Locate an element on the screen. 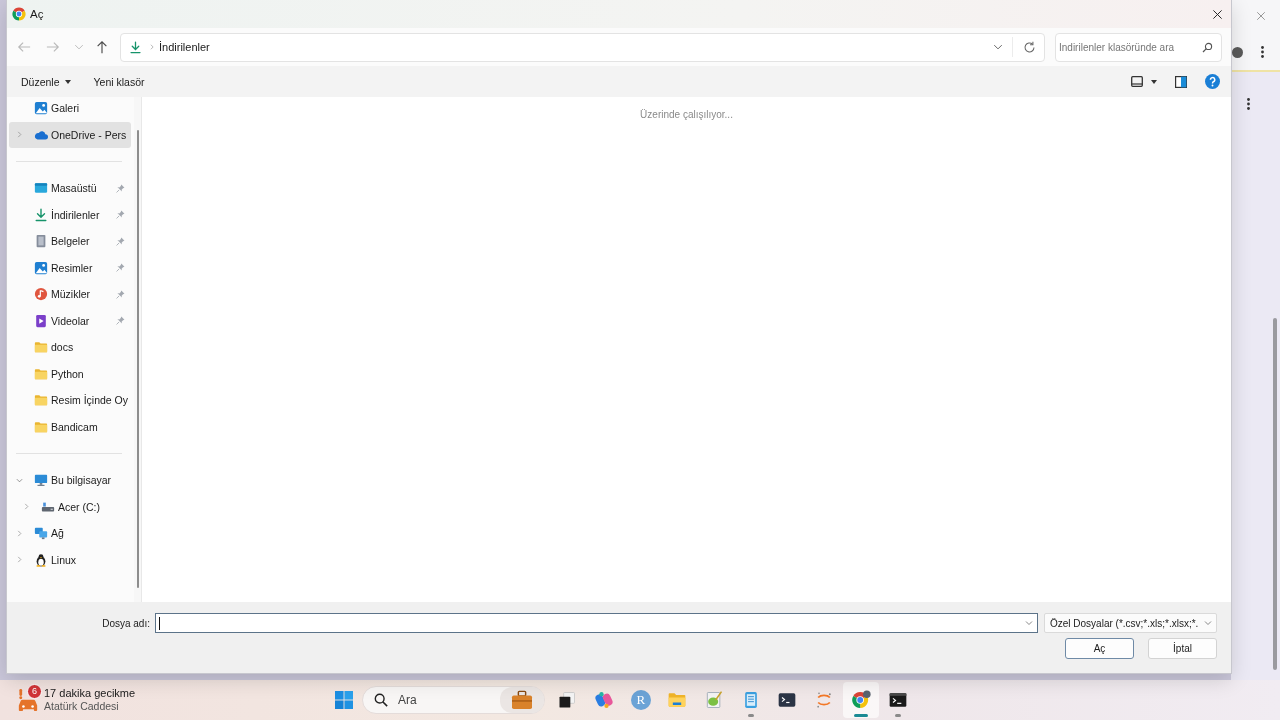  up-arrow-icon is located at coordinates (102, 47).